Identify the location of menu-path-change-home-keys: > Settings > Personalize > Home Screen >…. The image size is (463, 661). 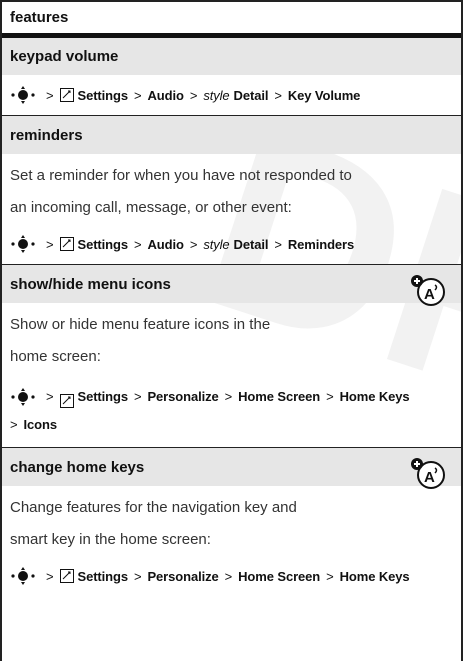
(230, 576).